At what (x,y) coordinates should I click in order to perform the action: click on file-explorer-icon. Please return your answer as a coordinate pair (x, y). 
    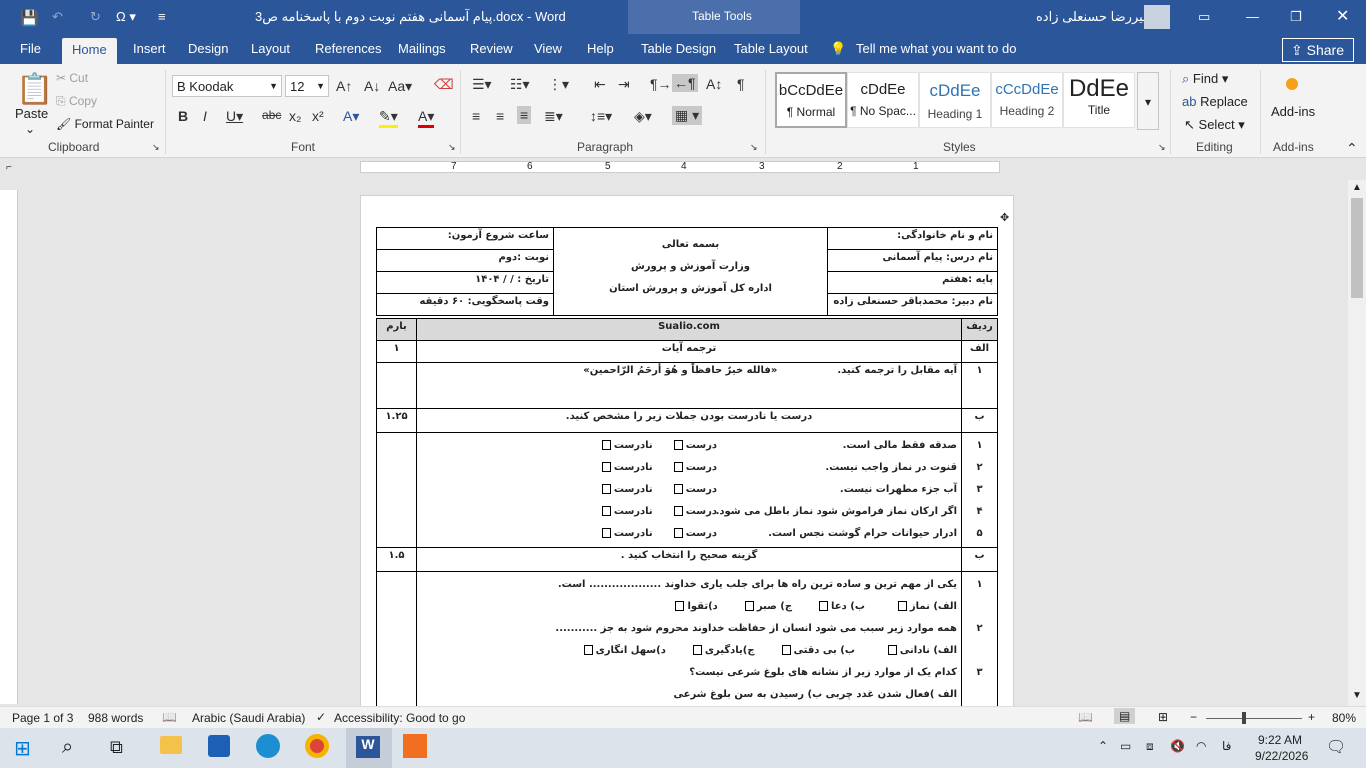
    Looking at the image, I should click on (171, 745).